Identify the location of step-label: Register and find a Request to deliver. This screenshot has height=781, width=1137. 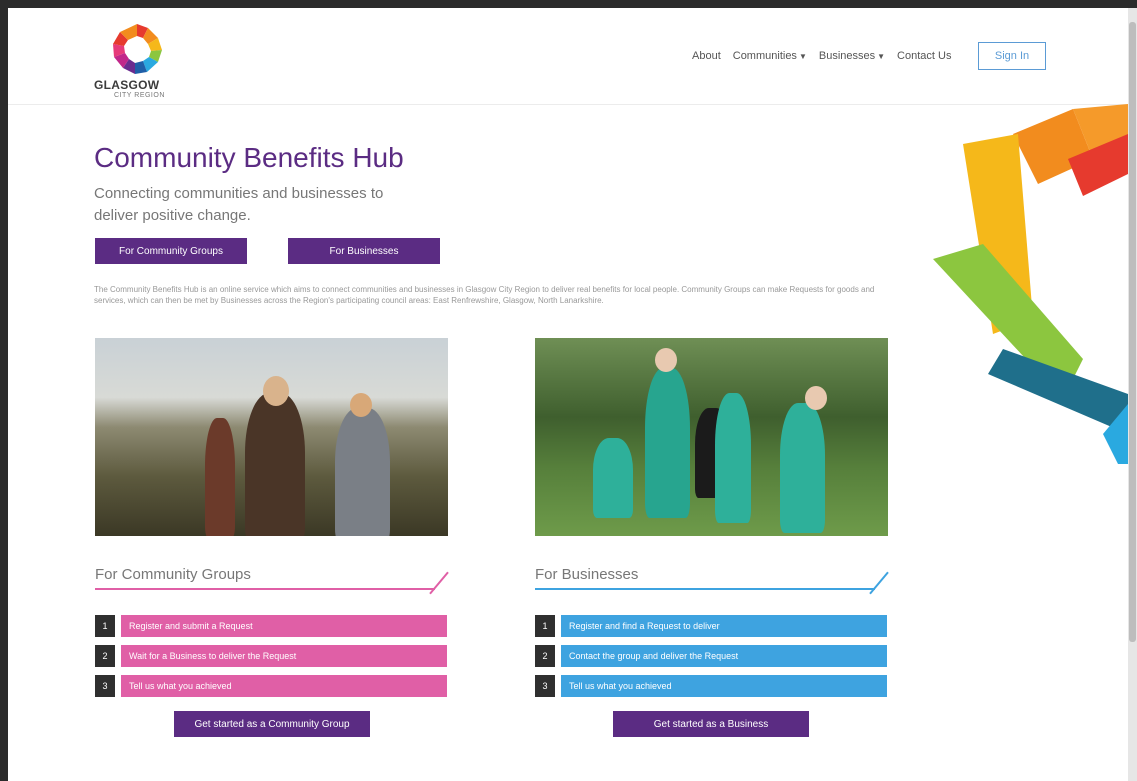
(724, 626).